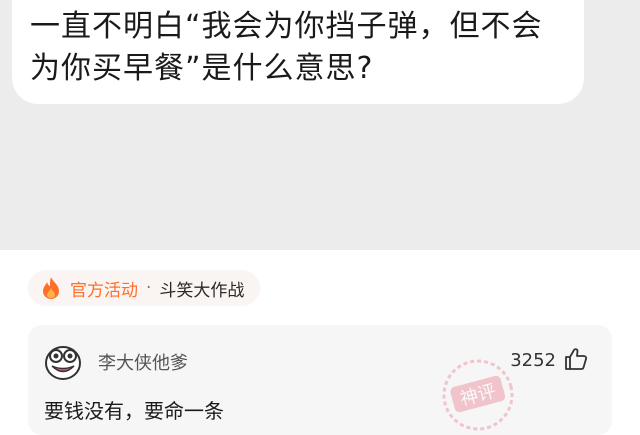 The height and width of the screenshot is (435, 640). I want to click on like-count: 3252, so click(533, 360).